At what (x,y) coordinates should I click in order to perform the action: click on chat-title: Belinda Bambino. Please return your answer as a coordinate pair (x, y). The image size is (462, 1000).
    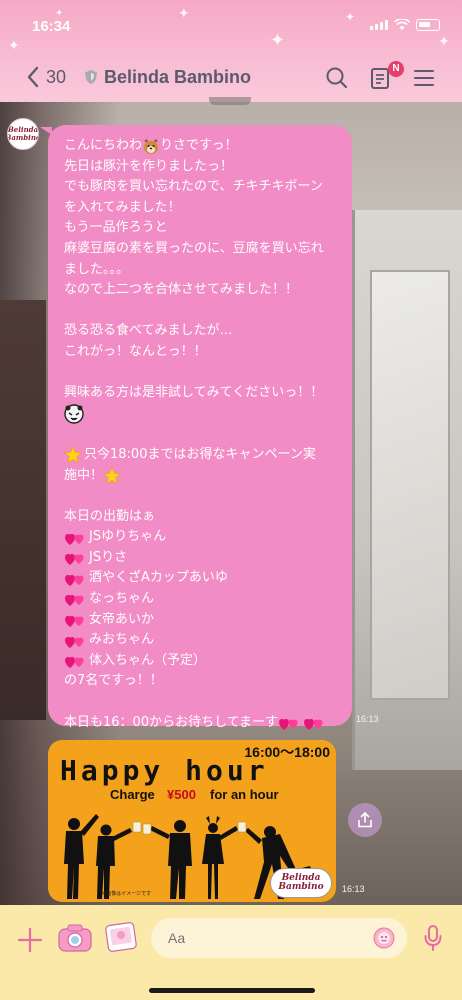
    Looking at the image, I should click on (177, 77).